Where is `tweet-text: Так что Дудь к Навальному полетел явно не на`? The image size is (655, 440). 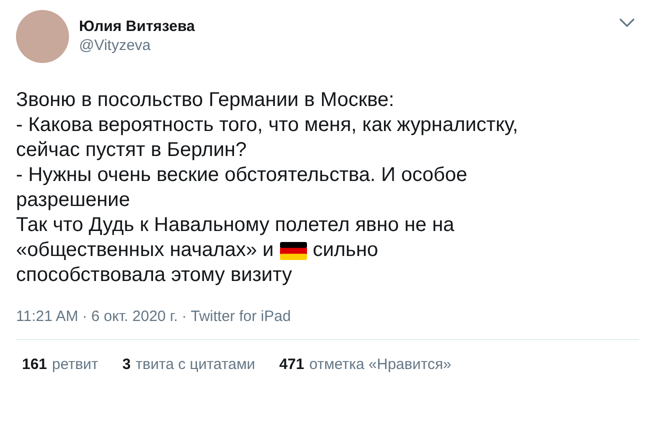
tweet-text: Так что Дудь к Навальному полетел явно не на is located at coordinates (236, 225).